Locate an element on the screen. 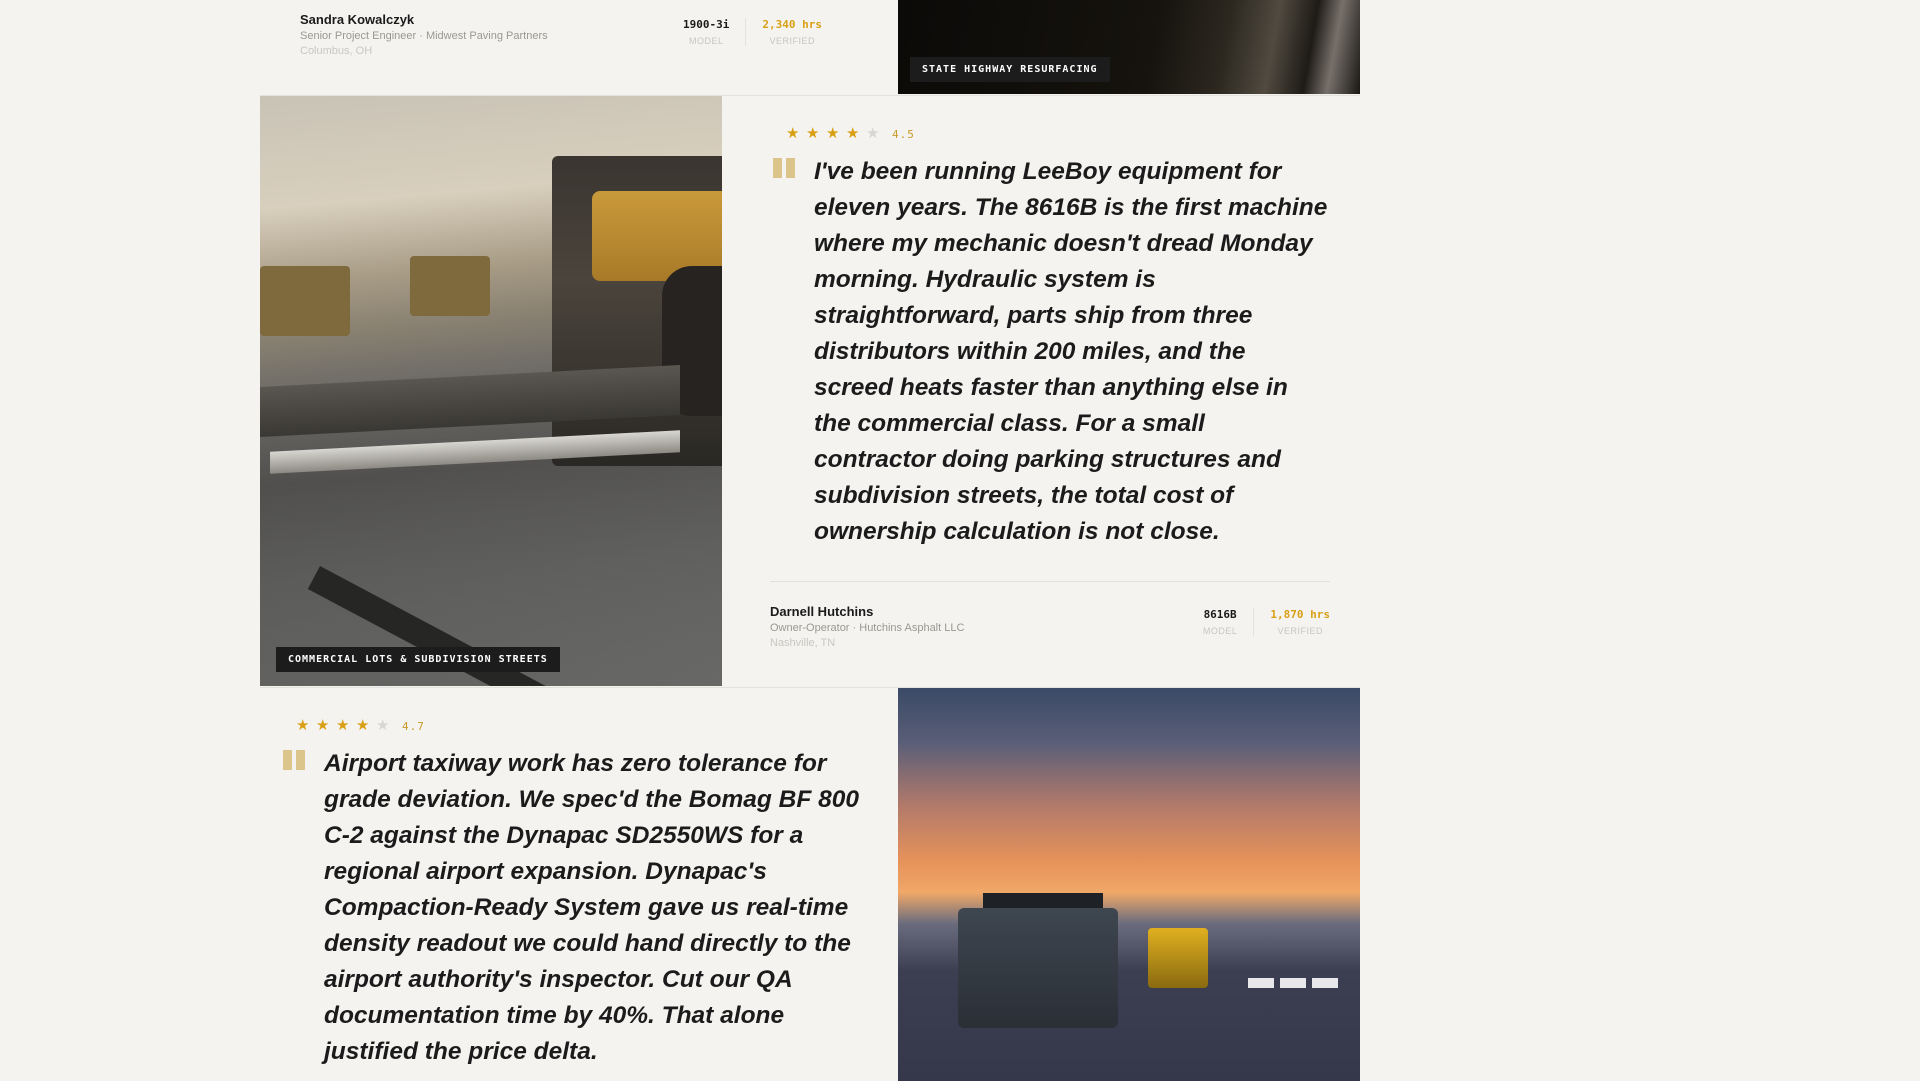 This screenshot has height=1081, width=1920. author-role: Owner-Operator · Hutchins Asphalt LLC is located at coordinates (867, 628).